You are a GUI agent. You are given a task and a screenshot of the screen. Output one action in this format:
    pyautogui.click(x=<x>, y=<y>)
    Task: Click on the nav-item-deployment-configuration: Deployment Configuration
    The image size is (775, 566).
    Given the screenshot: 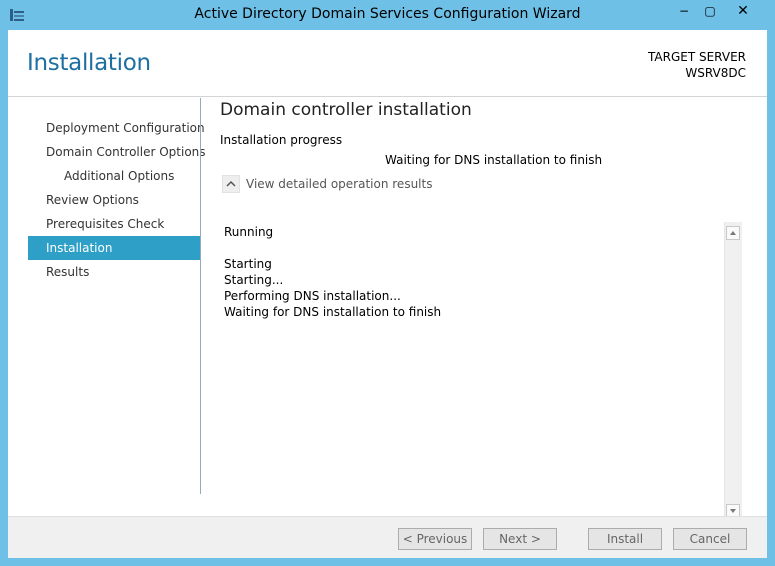 What is the action you would take?
    pyautogui.click(x=116, y=128)
    